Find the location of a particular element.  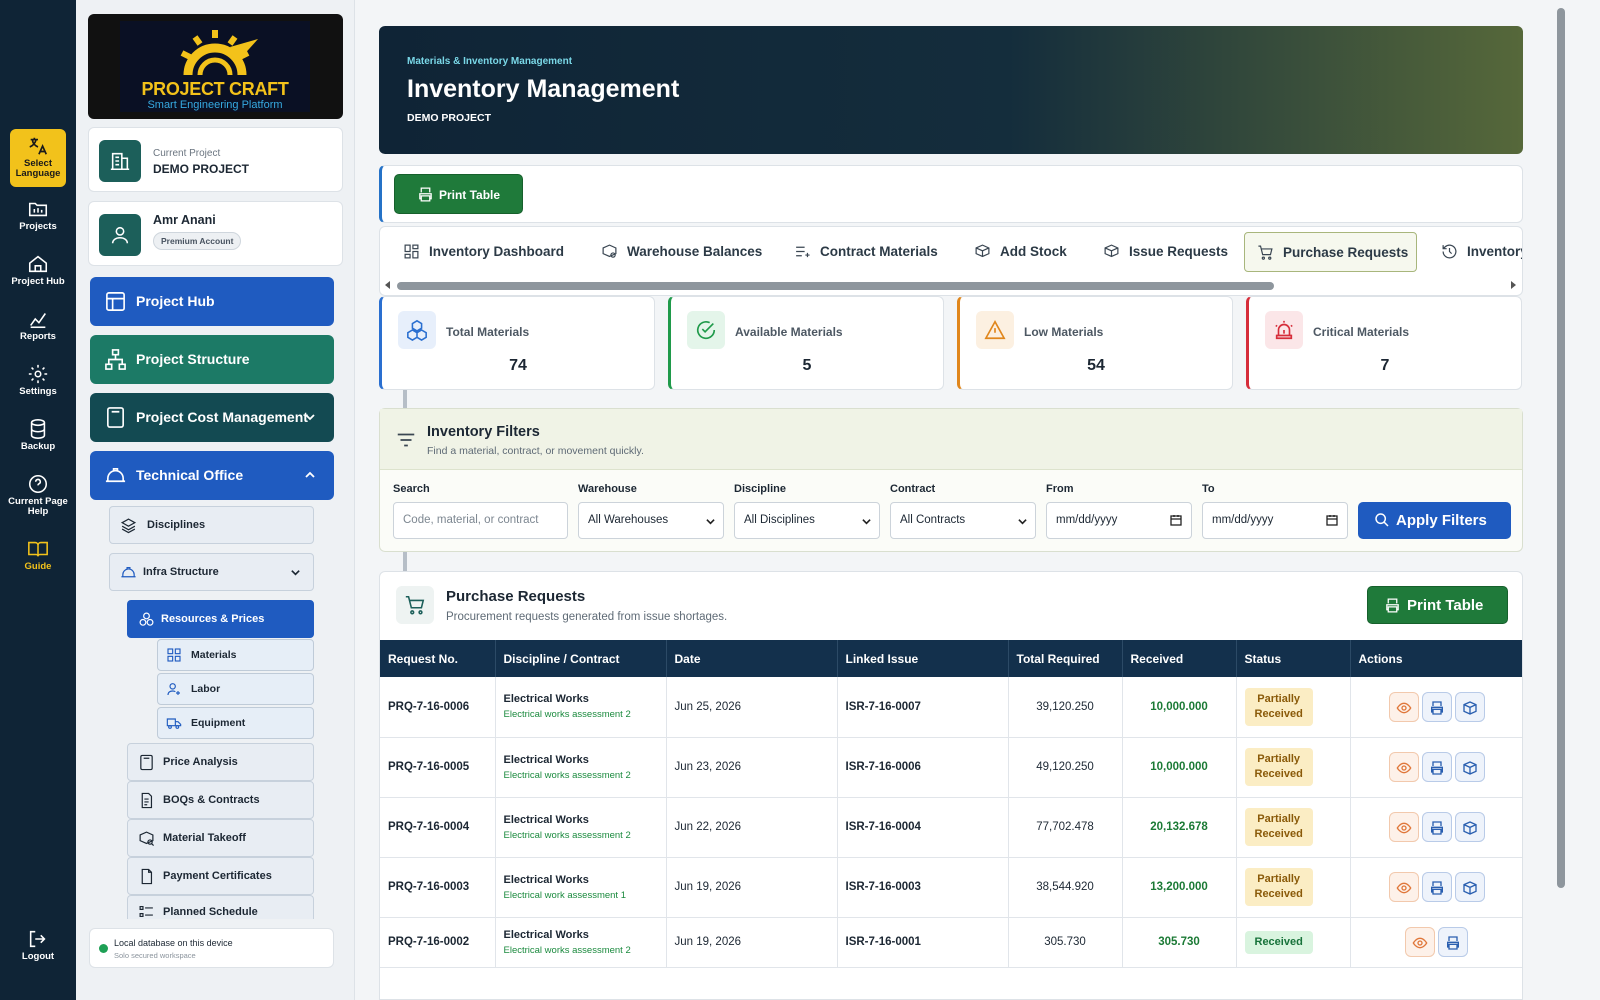

cell-status: Partially Received is located at coordinates (1293, 827).